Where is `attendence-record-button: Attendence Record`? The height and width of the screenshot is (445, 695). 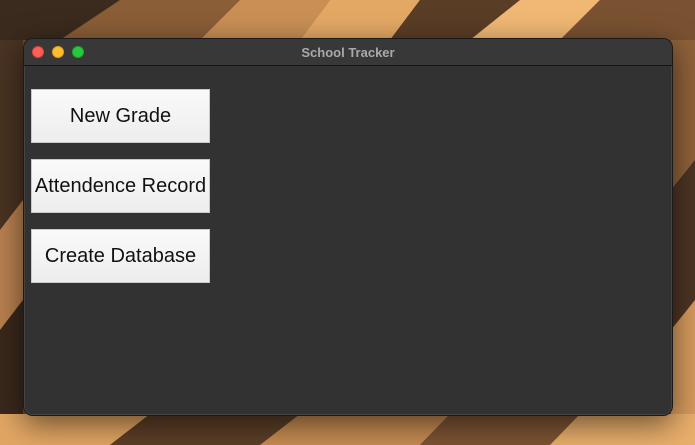
attendence-record-button: Attendence Record is located at coordinates (120, 186).